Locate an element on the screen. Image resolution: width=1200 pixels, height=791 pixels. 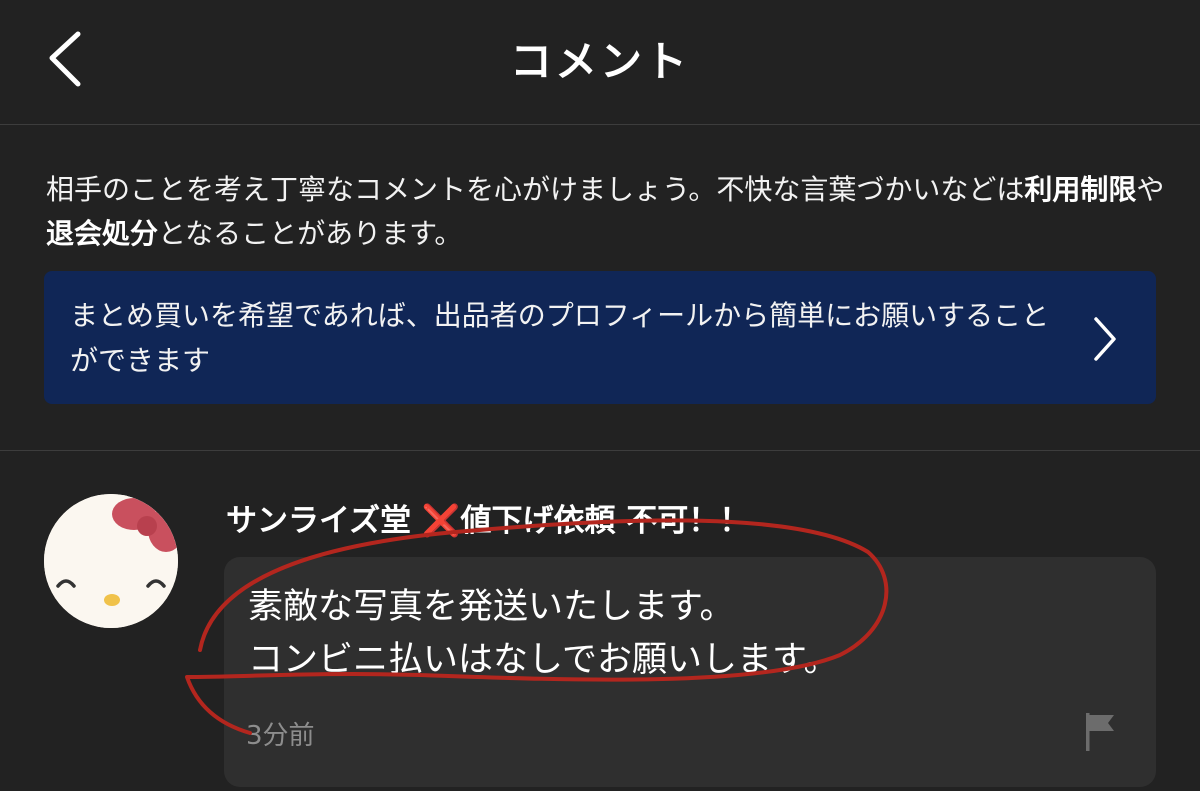
username-prefix: サンライズ堂 is located at coordinates (324, 521).